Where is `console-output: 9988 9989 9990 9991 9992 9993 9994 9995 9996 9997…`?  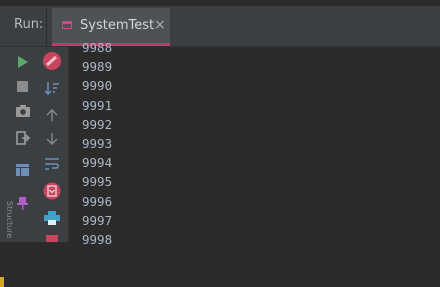
console-output: 9988 9989 9990 9991 9992 9993 9994 9995 9996 9997… is located at coordinates (97, 143).